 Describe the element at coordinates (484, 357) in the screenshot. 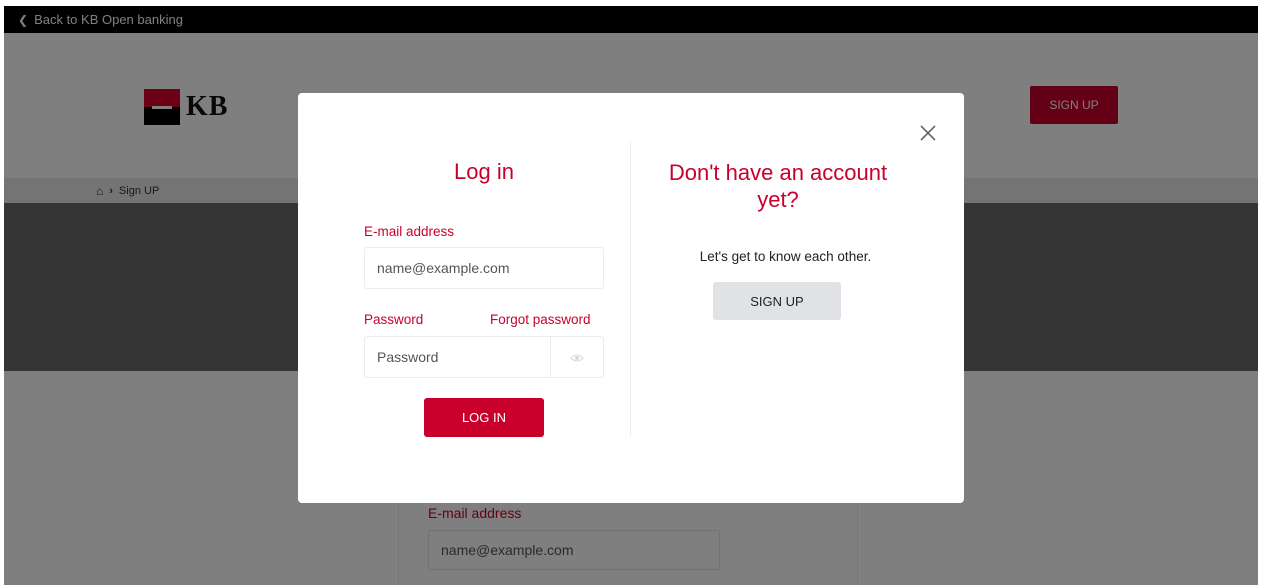

I see `password-field: Password` at that location.